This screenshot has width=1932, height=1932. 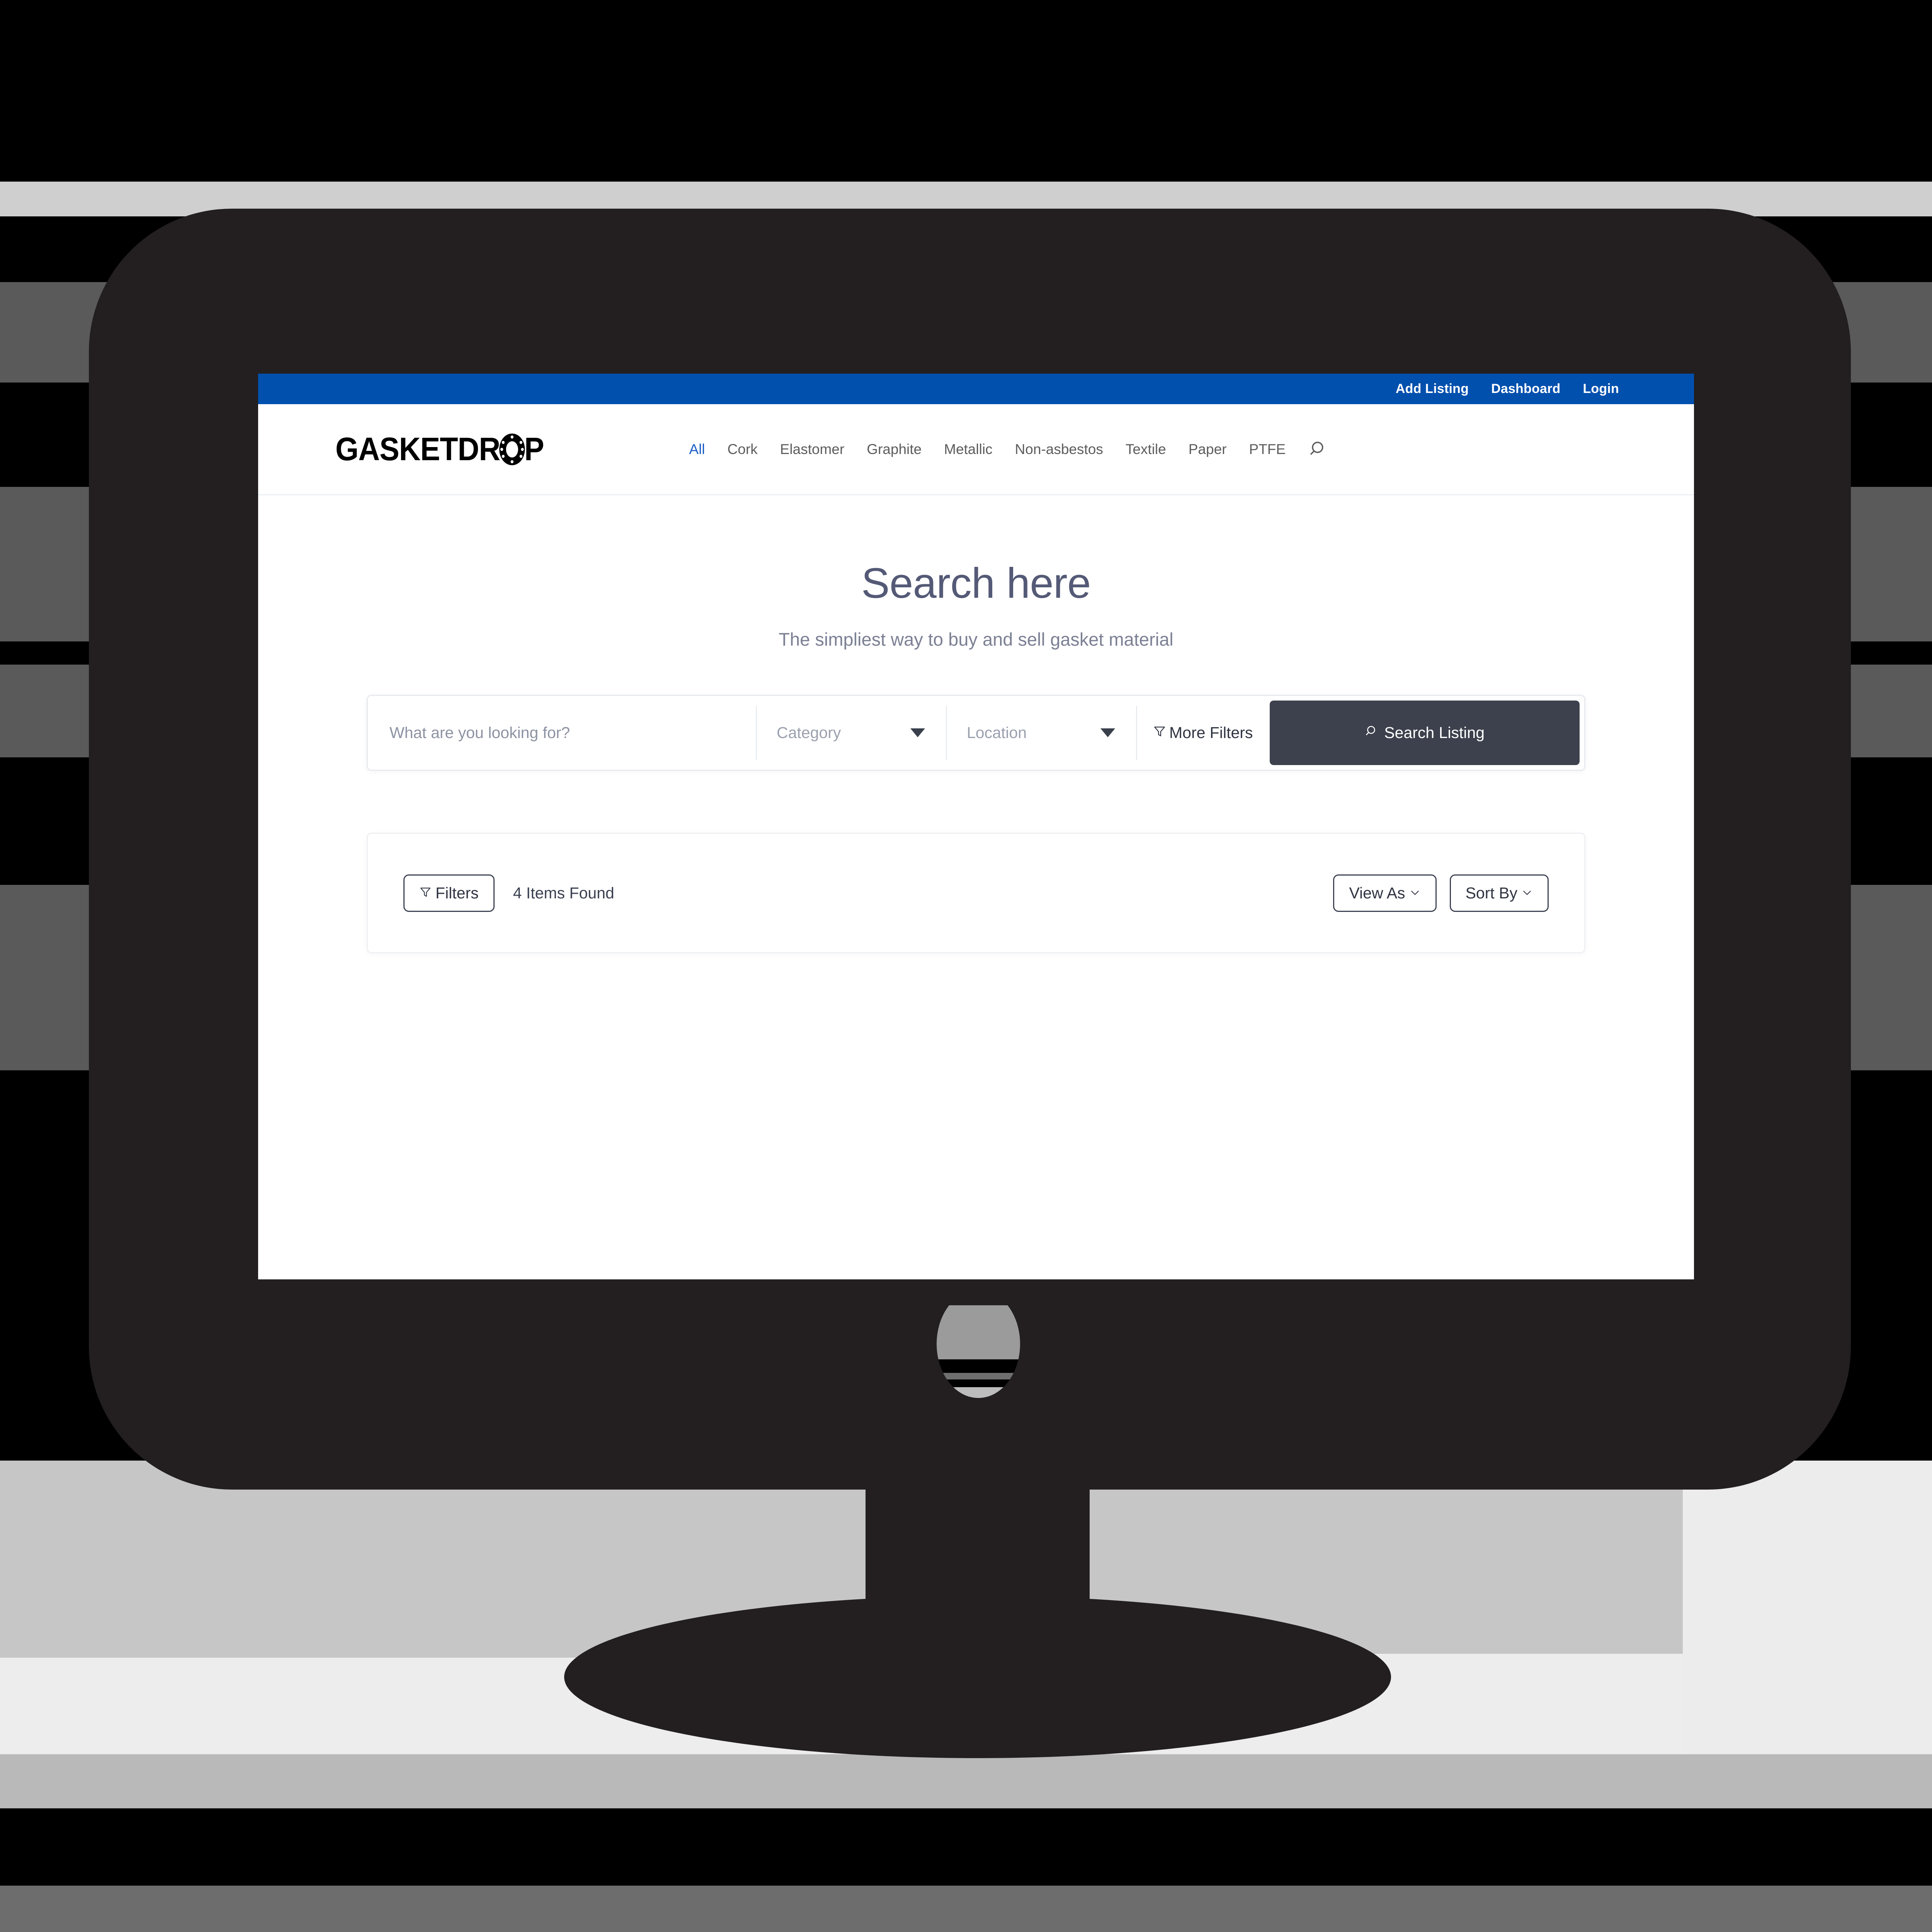 I want to click on nav-item-textile: Textile, so click(x=1145, y=449).